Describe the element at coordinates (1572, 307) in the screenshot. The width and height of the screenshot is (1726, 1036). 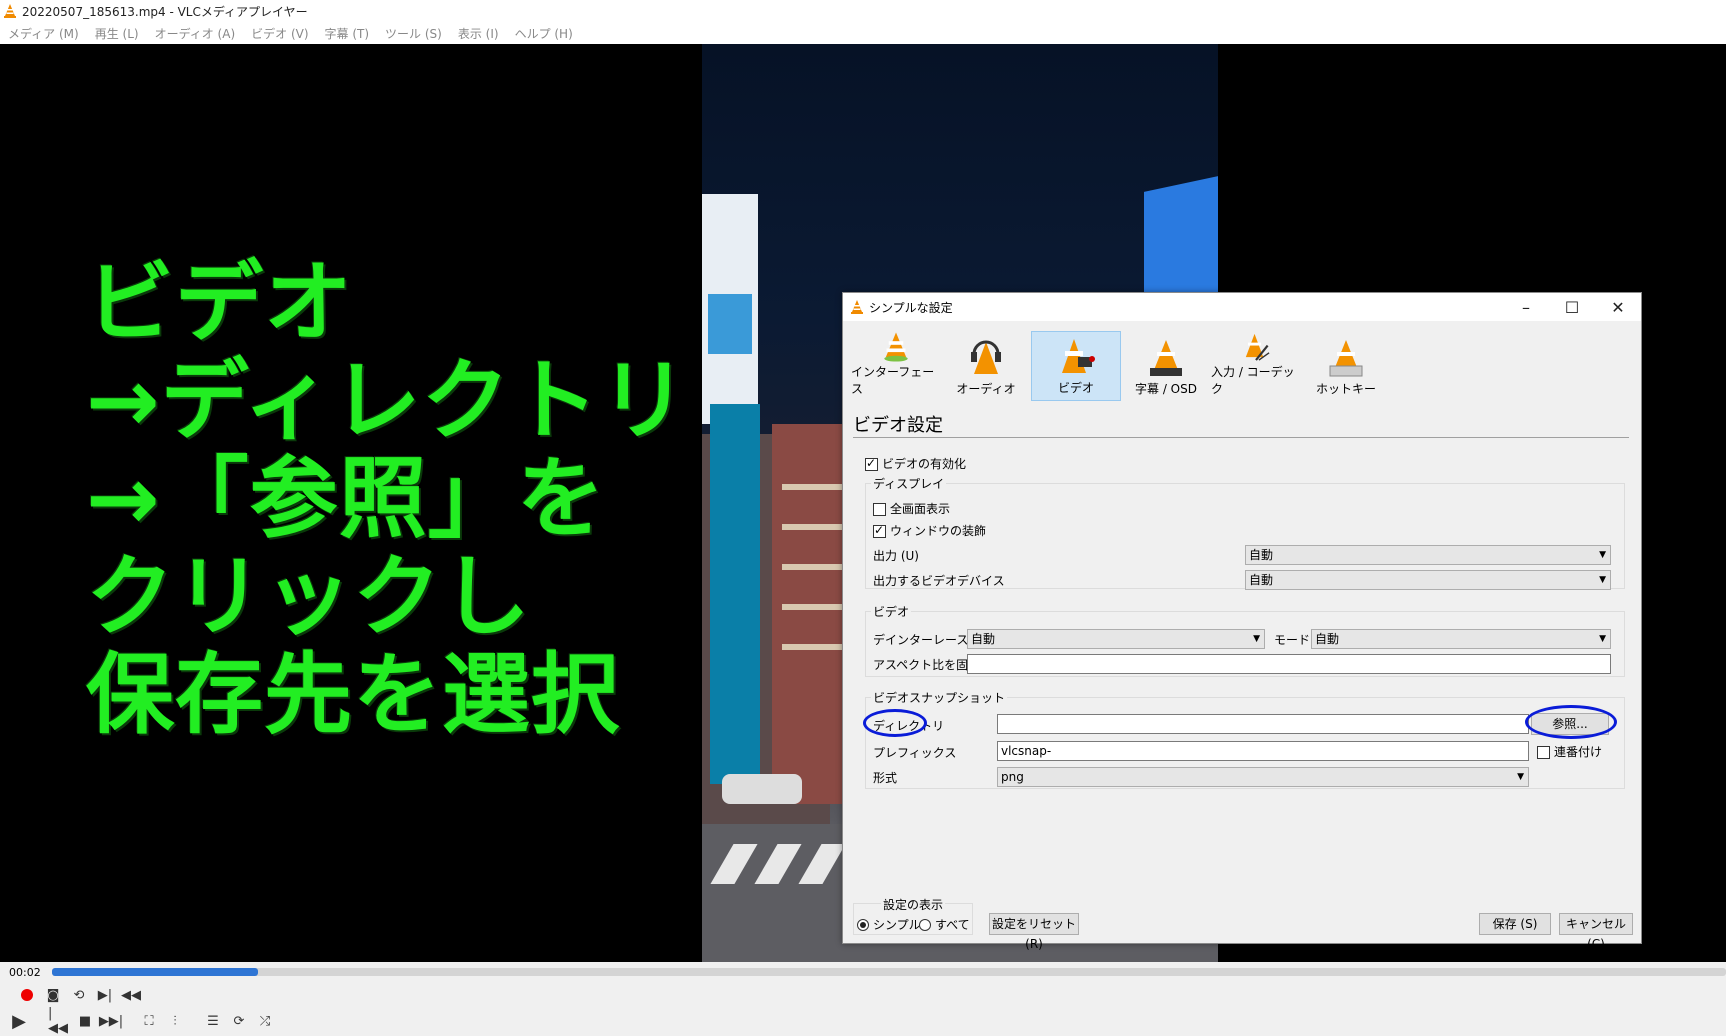
I see `maximize-button: ☐` at that location.